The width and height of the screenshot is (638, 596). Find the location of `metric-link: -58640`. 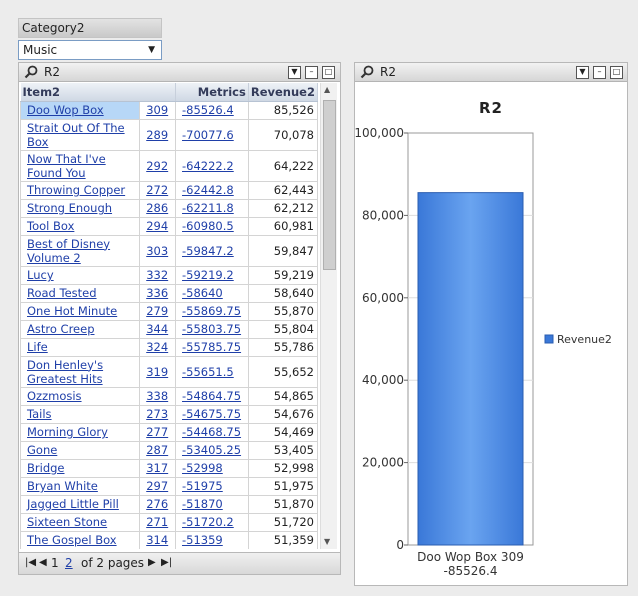

metric-link: -58640 is located at coordinates (202, 293).